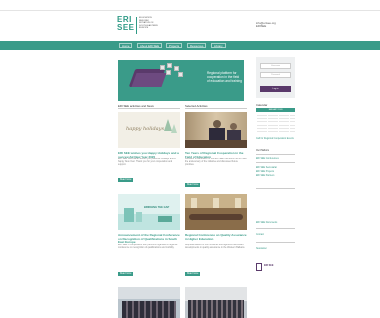  Describe the element at coordinates (149, 212) in the screenshot. I see `card-image-conference: BRIDGING THE GAP` at that location.